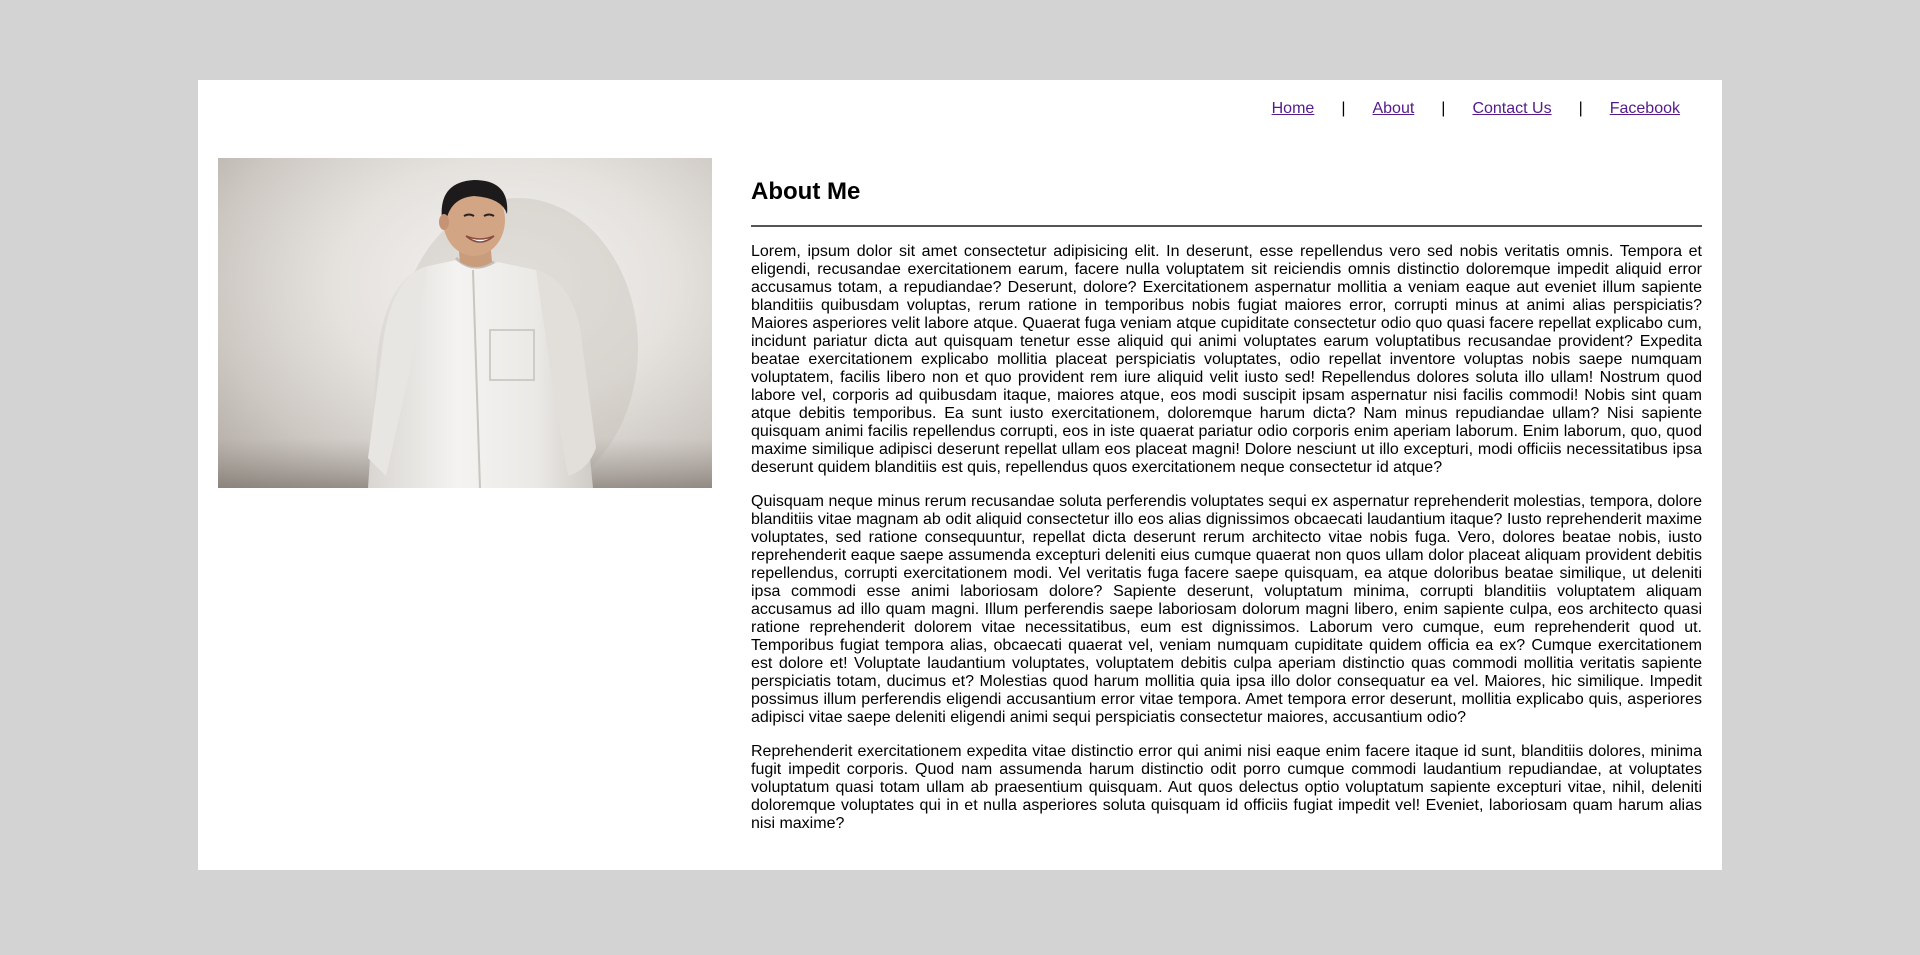 The image size is (1920, 955). I want to click on nav-link-facebook: Facebook, so click(1645, 109).